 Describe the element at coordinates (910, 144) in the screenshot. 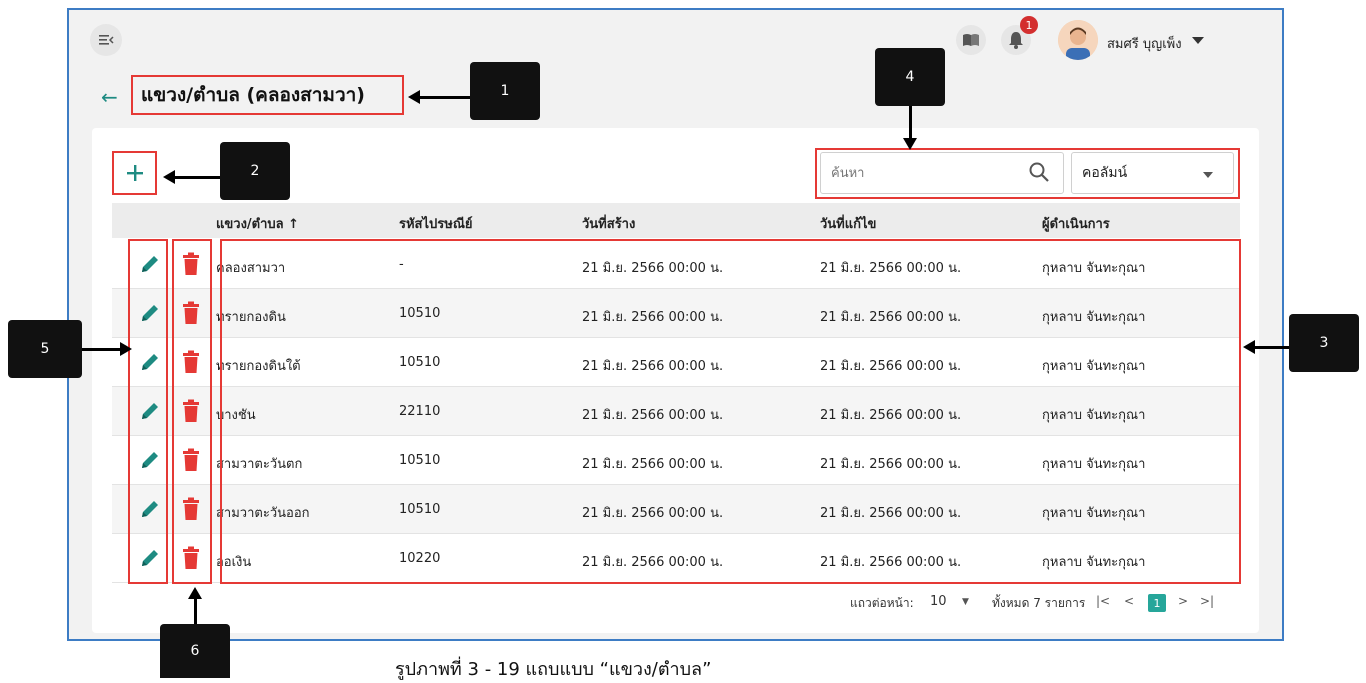

I see `callout-4-arrowhead` at that location.